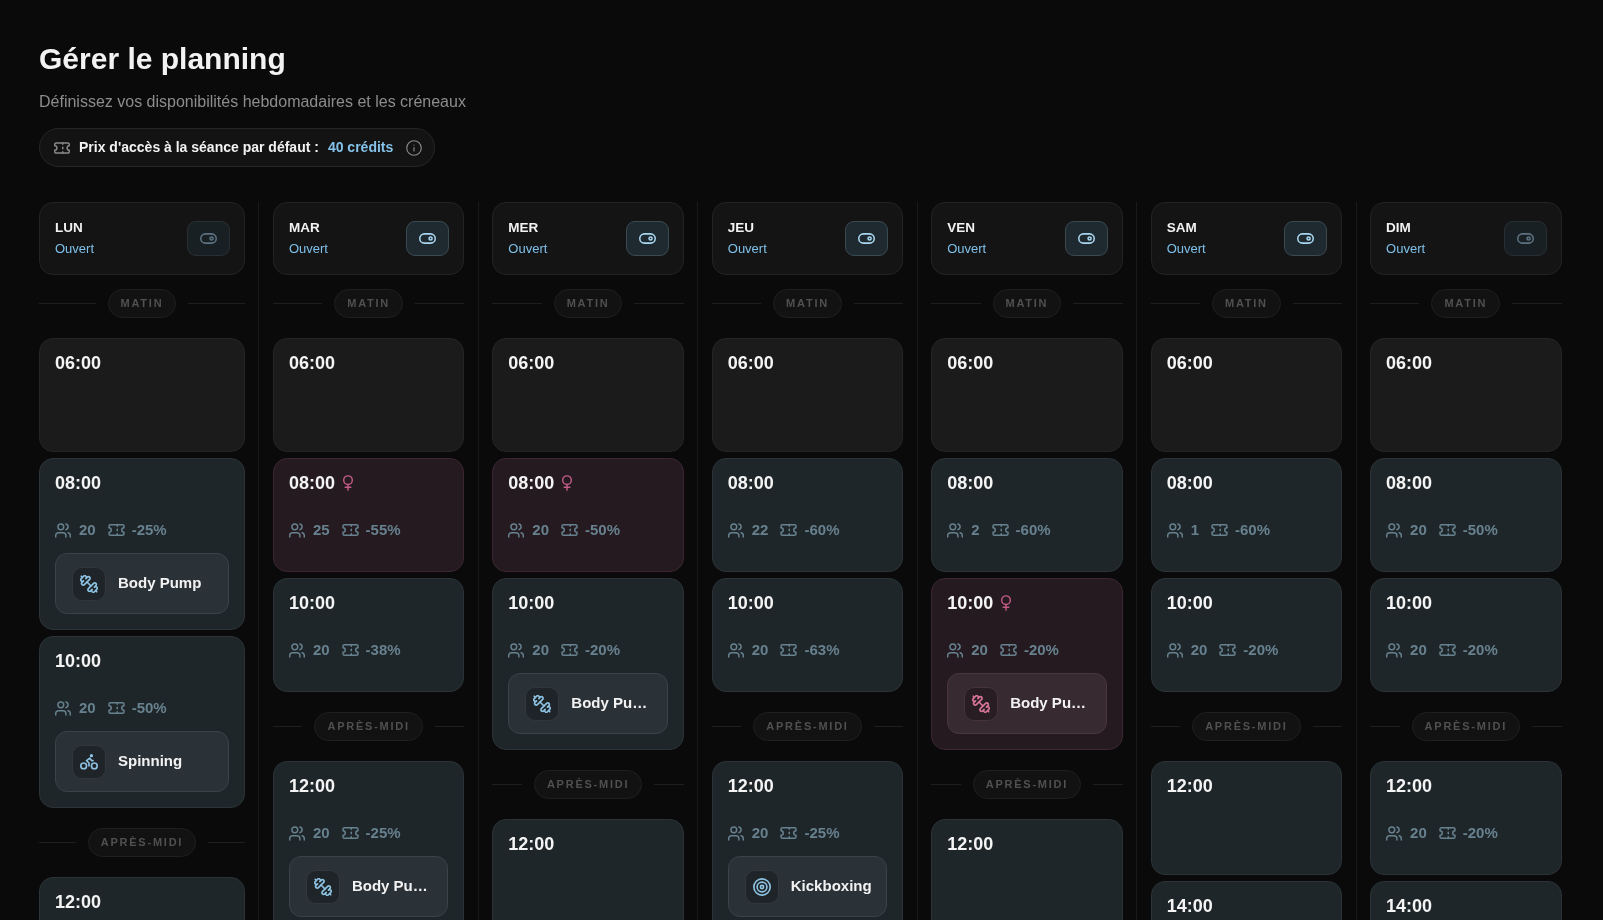 Image resolution: width=1603 pixels, height=920 pixels. Describe the element at coordinates (142, 583) in the screenshot. I see `activity-chip: Body Pump` at that location.